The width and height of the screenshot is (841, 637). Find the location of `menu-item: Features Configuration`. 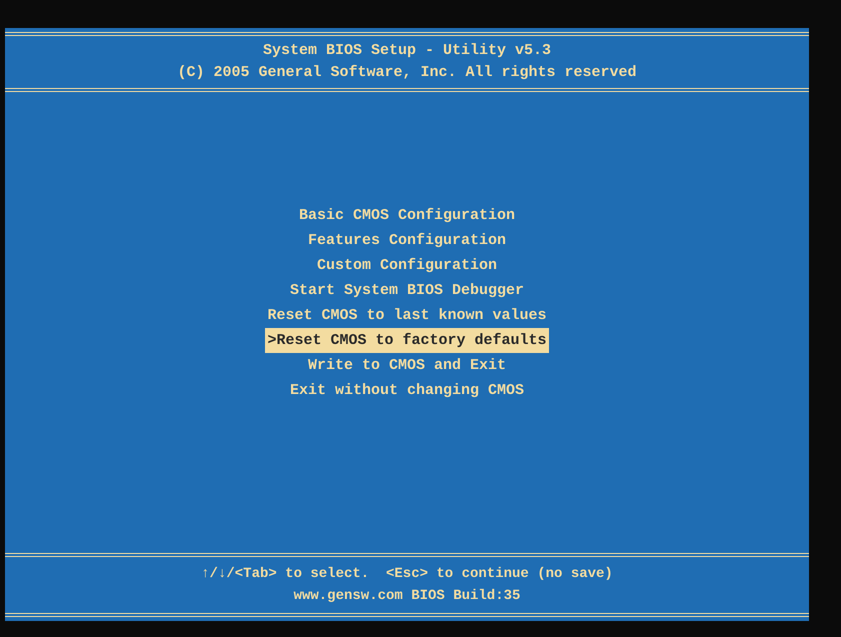

menu-item: Features Configuration is located at coordinates (407, 240).